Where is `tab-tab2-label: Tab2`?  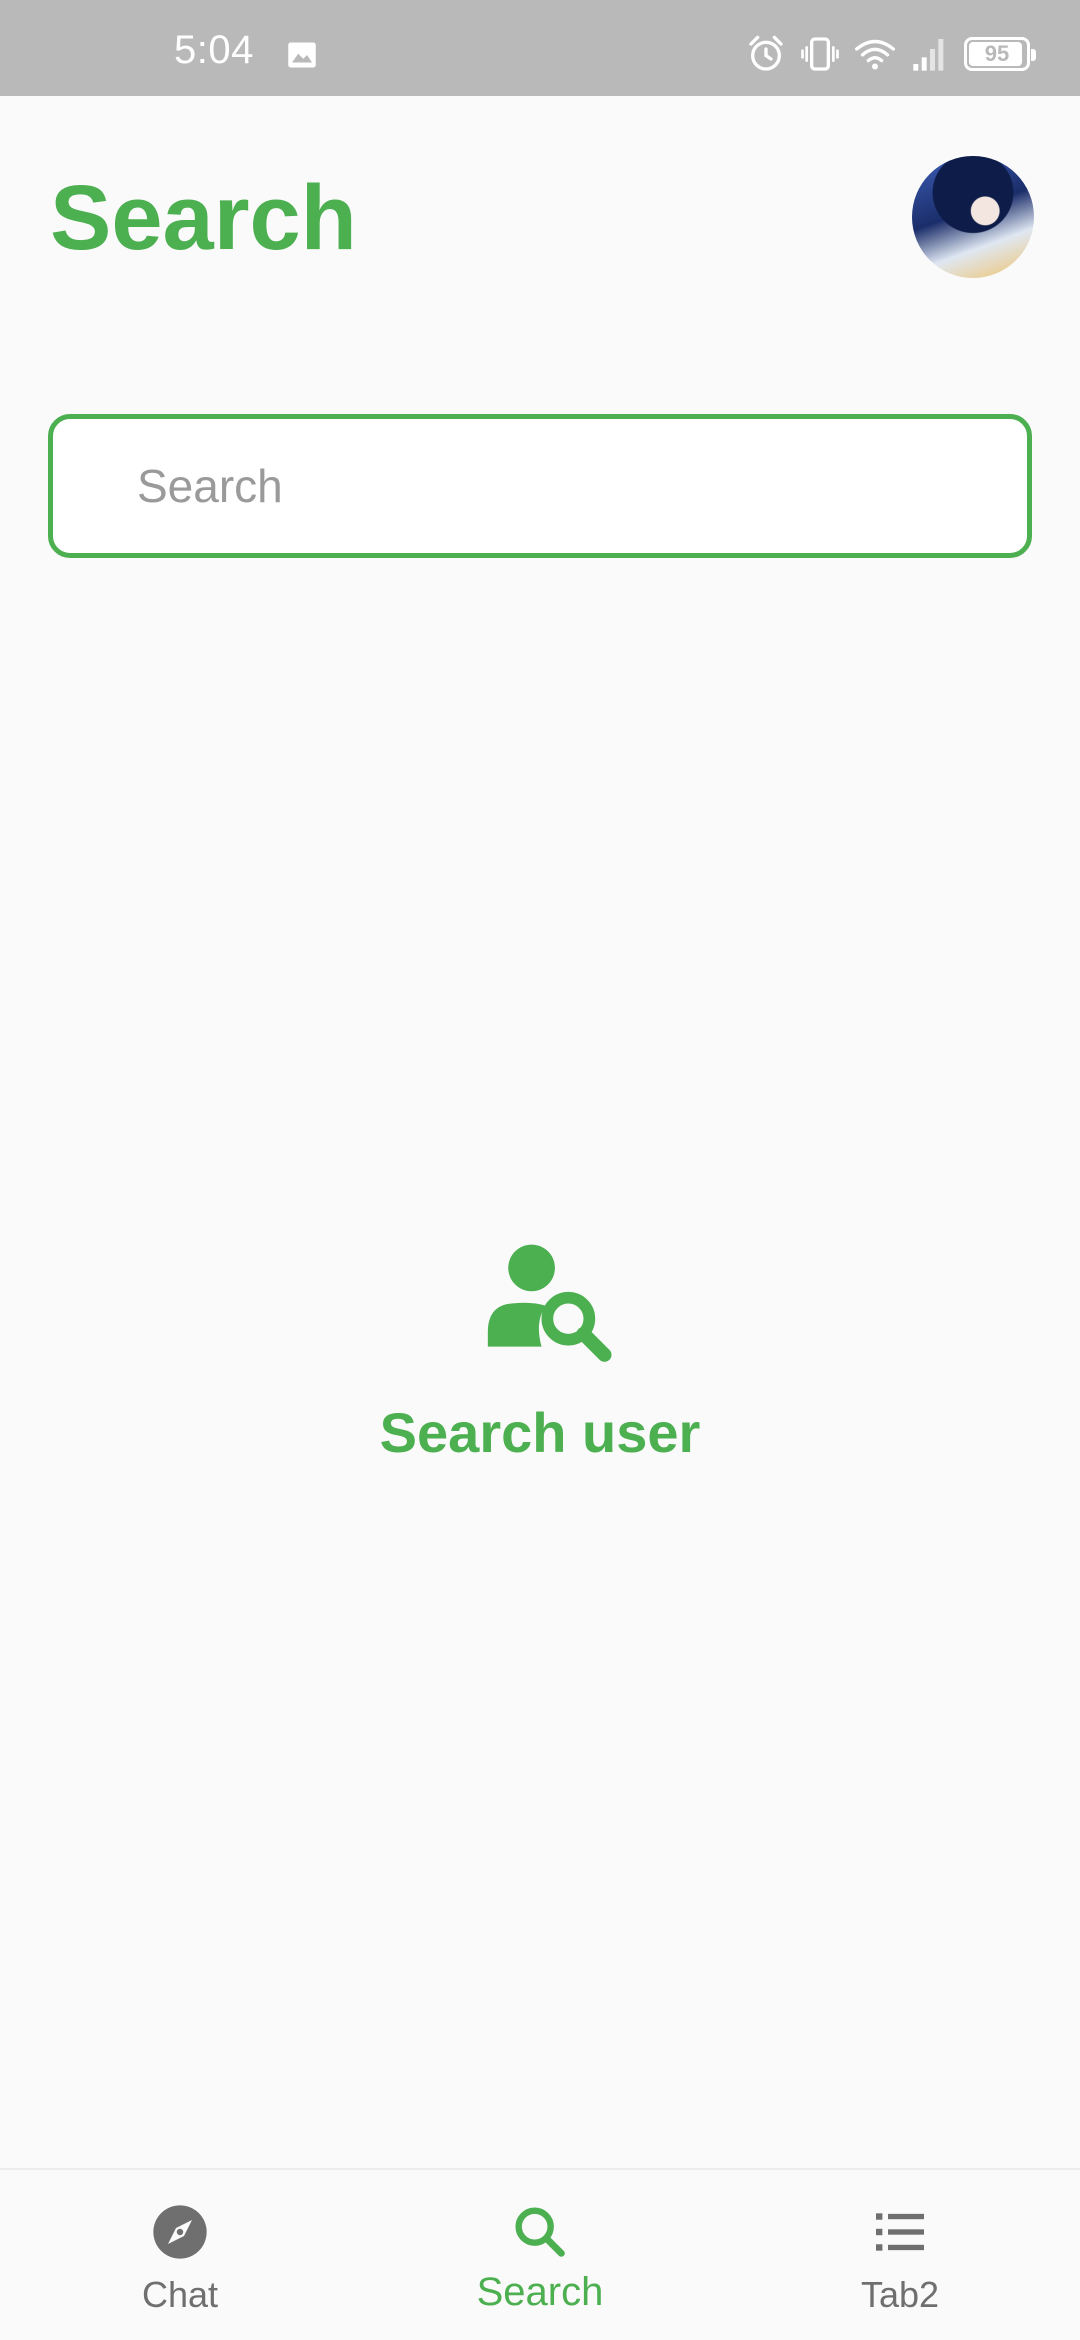 tab-tab2-label: Tab2 is located at coordinates (900, 2294).